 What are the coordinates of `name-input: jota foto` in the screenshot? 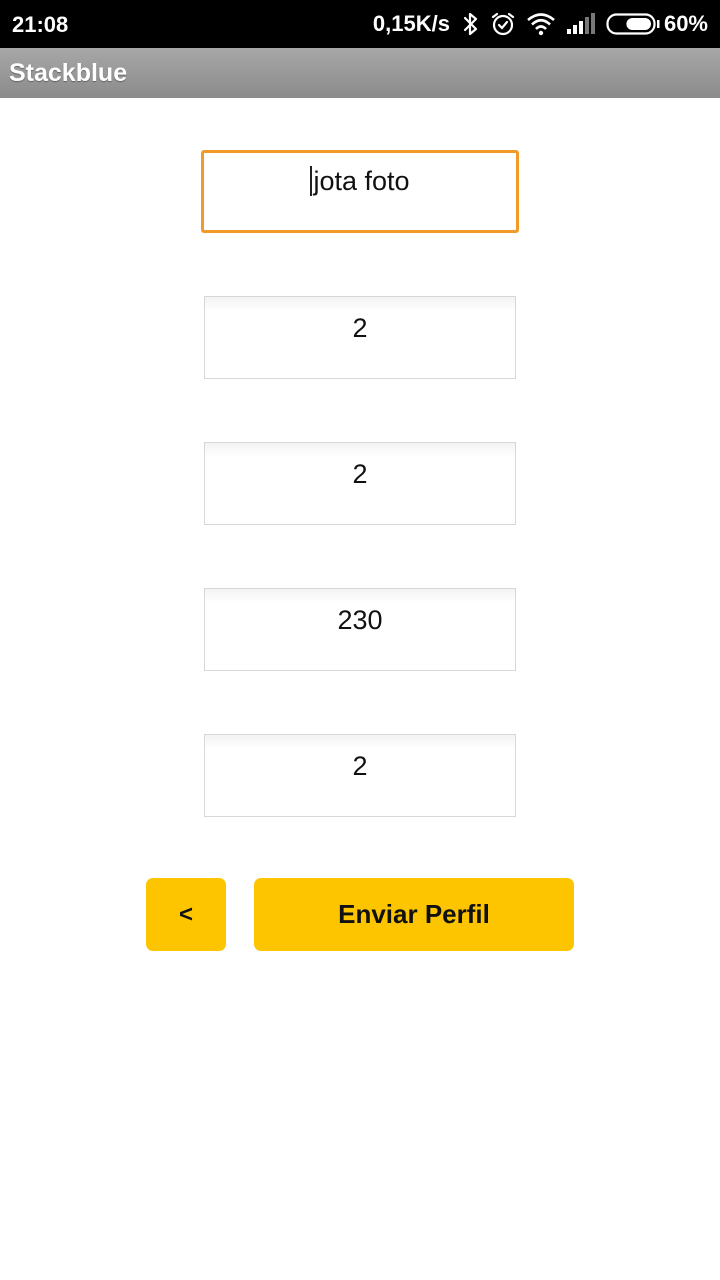 It's located at (360, 191).